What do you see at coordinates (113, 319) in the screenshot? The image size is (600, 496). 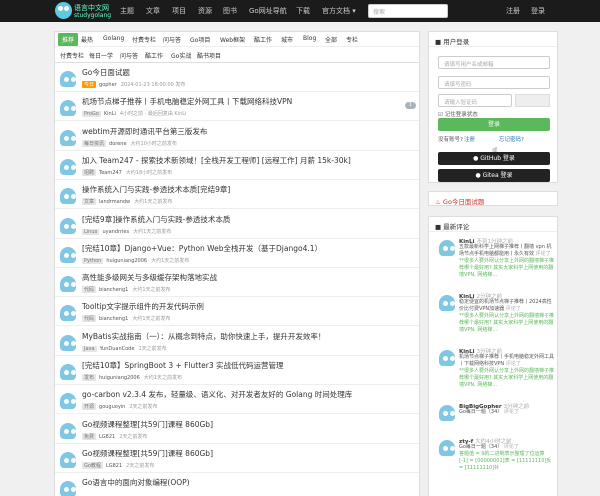 I see `topic-author: biancheng1` at bounding box center [113, 319].